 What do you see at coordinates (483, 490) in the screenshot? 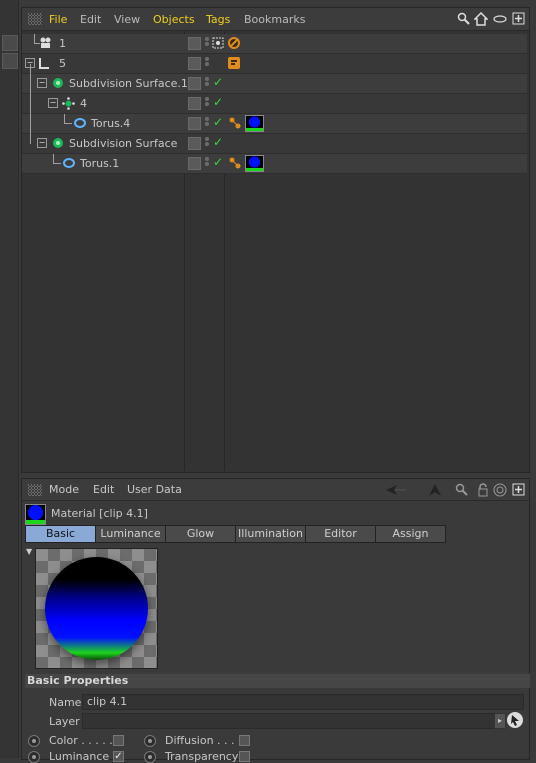
I see `lock-icon` at bounding box center [483, 490].